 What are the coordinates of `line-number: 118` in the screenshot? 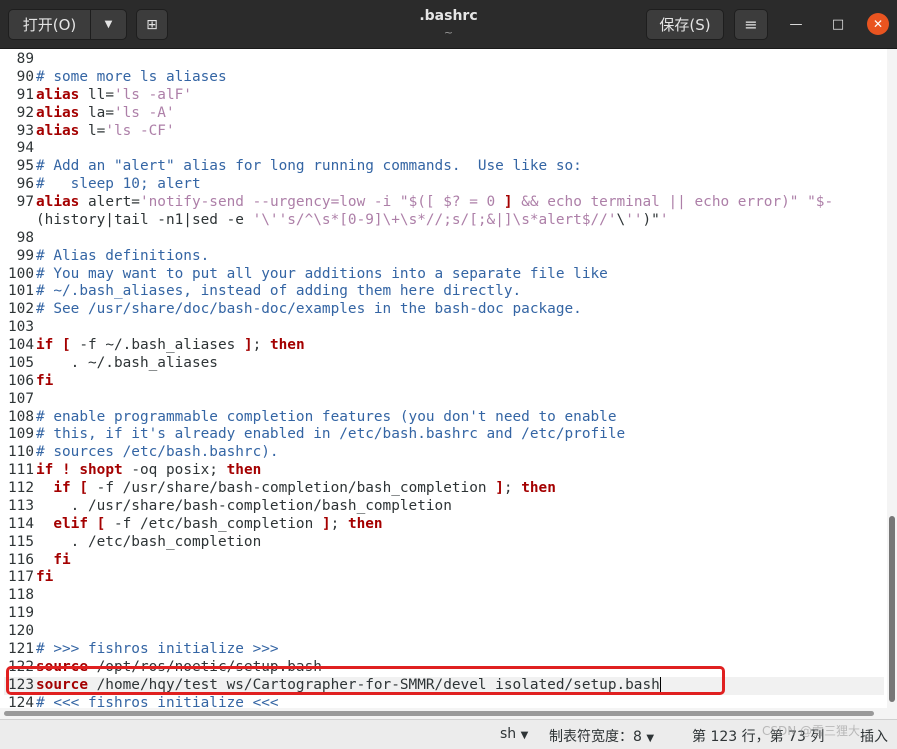 It's located at (21, 595).